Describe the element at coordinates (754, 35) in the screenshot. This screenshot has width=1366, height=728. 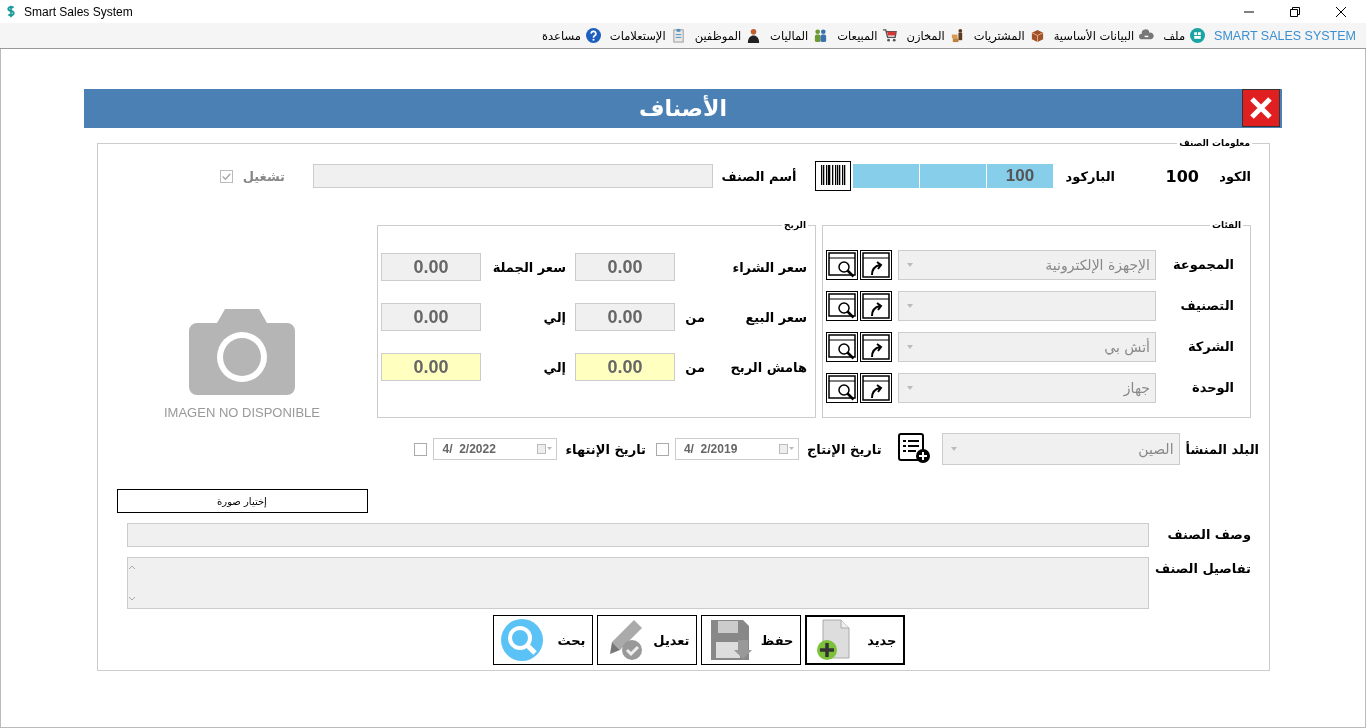
I see `person-icon` at that location.